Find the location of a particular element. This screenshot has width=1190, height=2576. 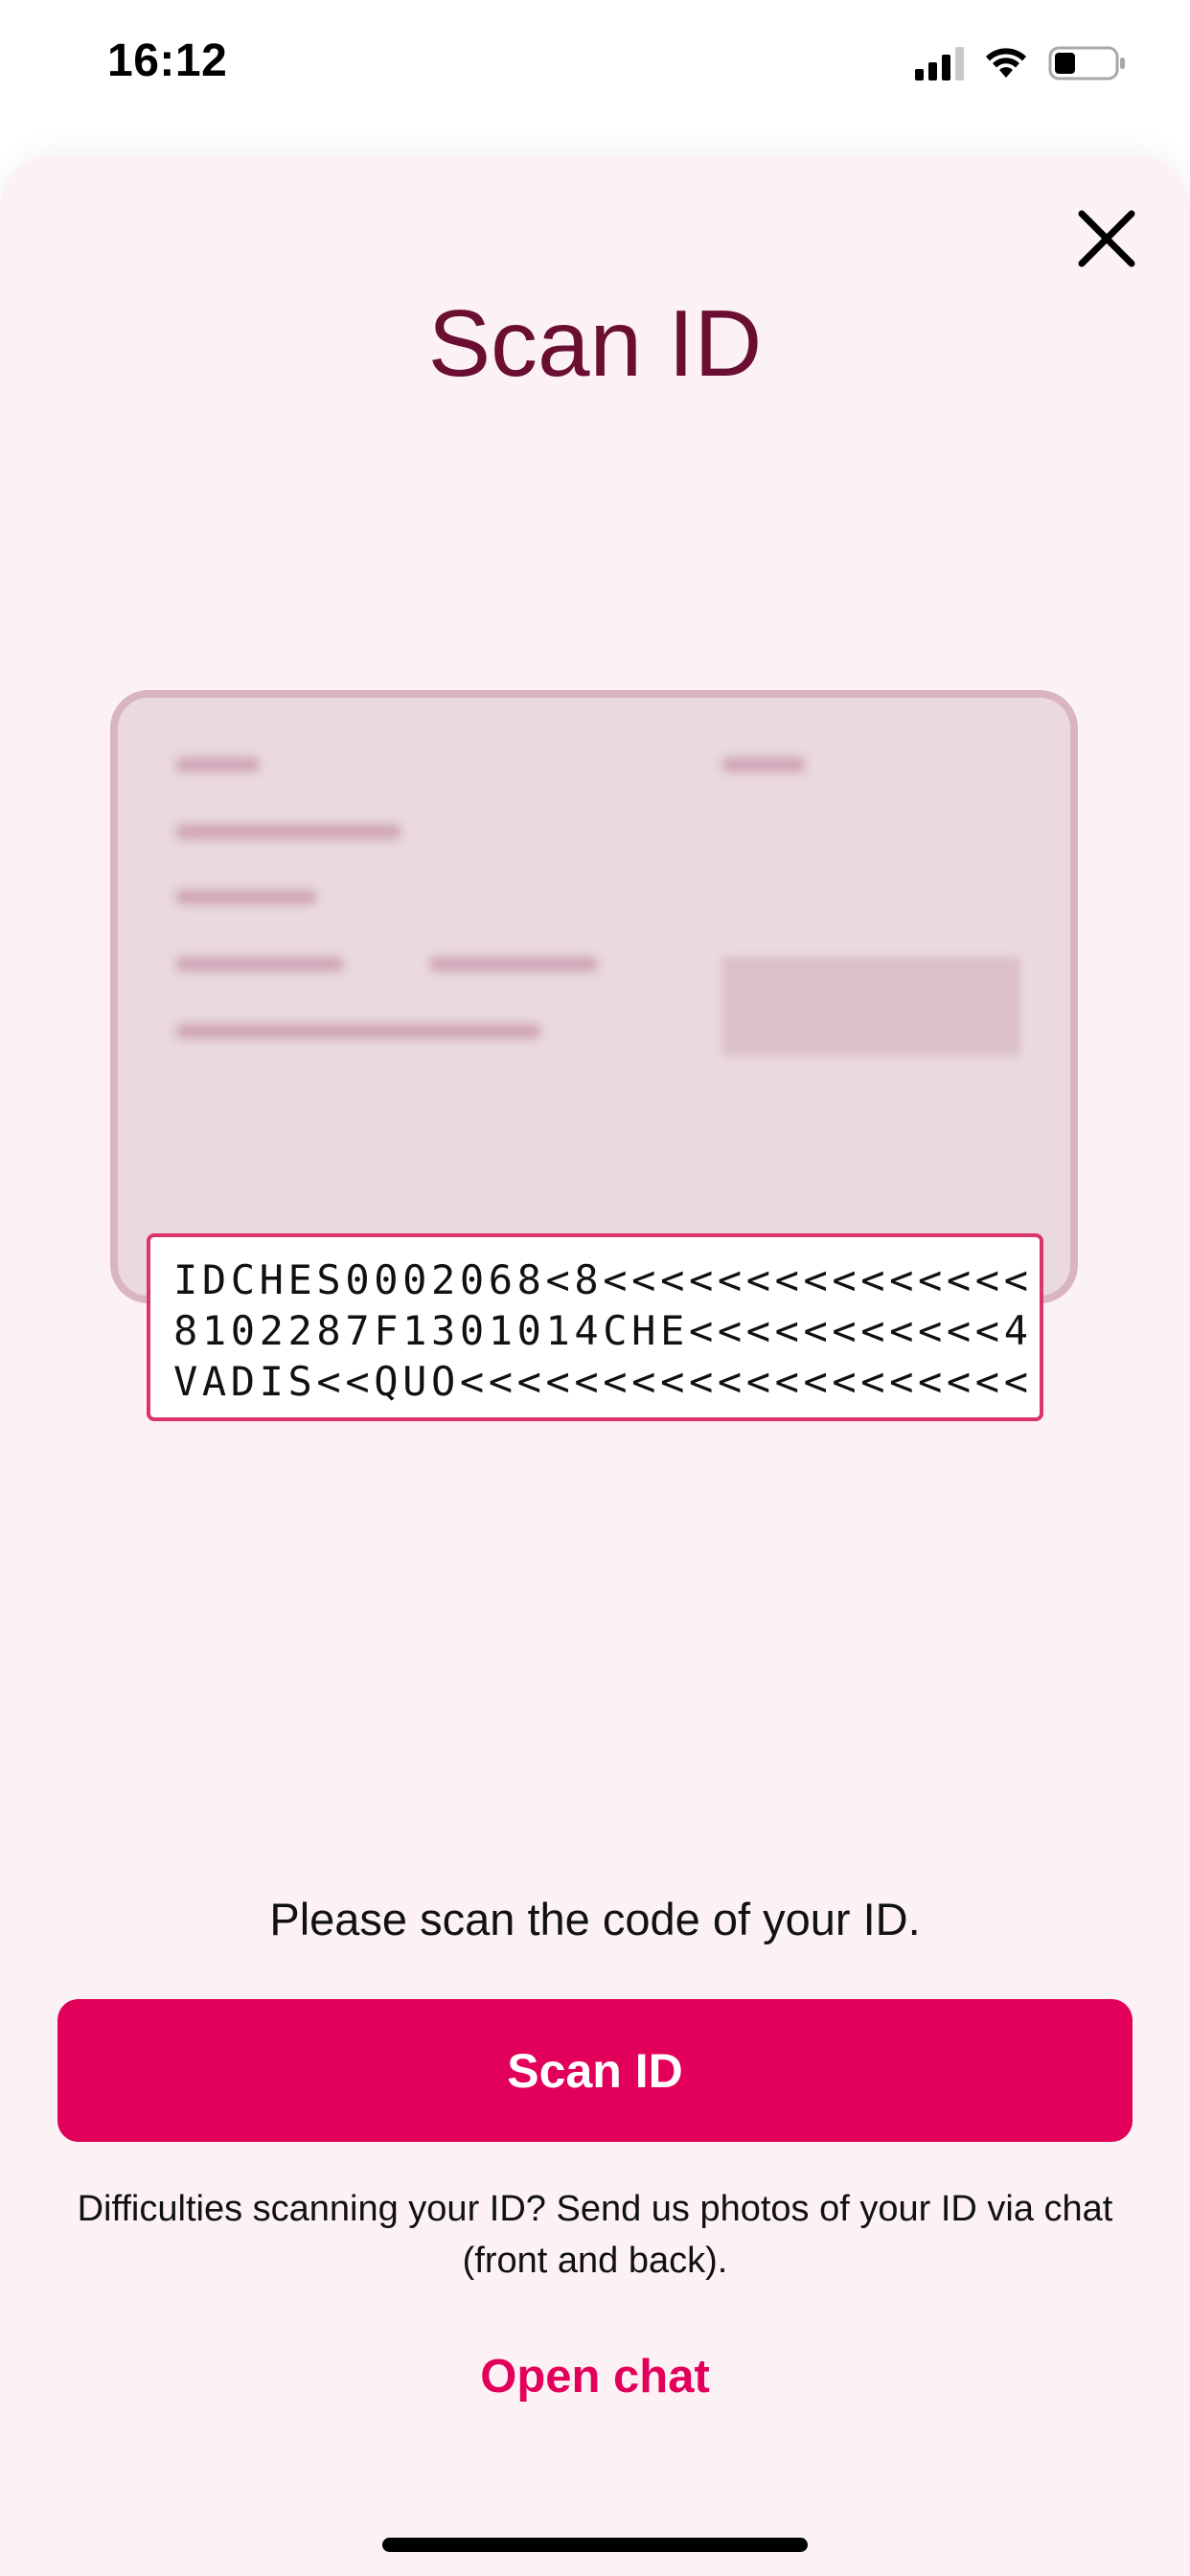

page-title: Scan ID is located at coordinates (595, 343).